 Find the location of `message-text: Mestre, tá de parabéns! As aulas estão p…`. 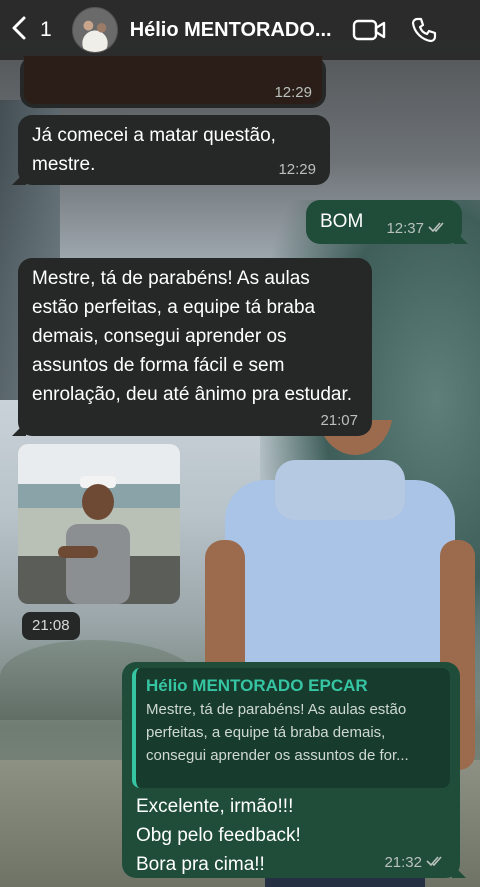

message-text: Mestre, tá de parabéns! As aulas estão p… is located at coordinates (192, 336).